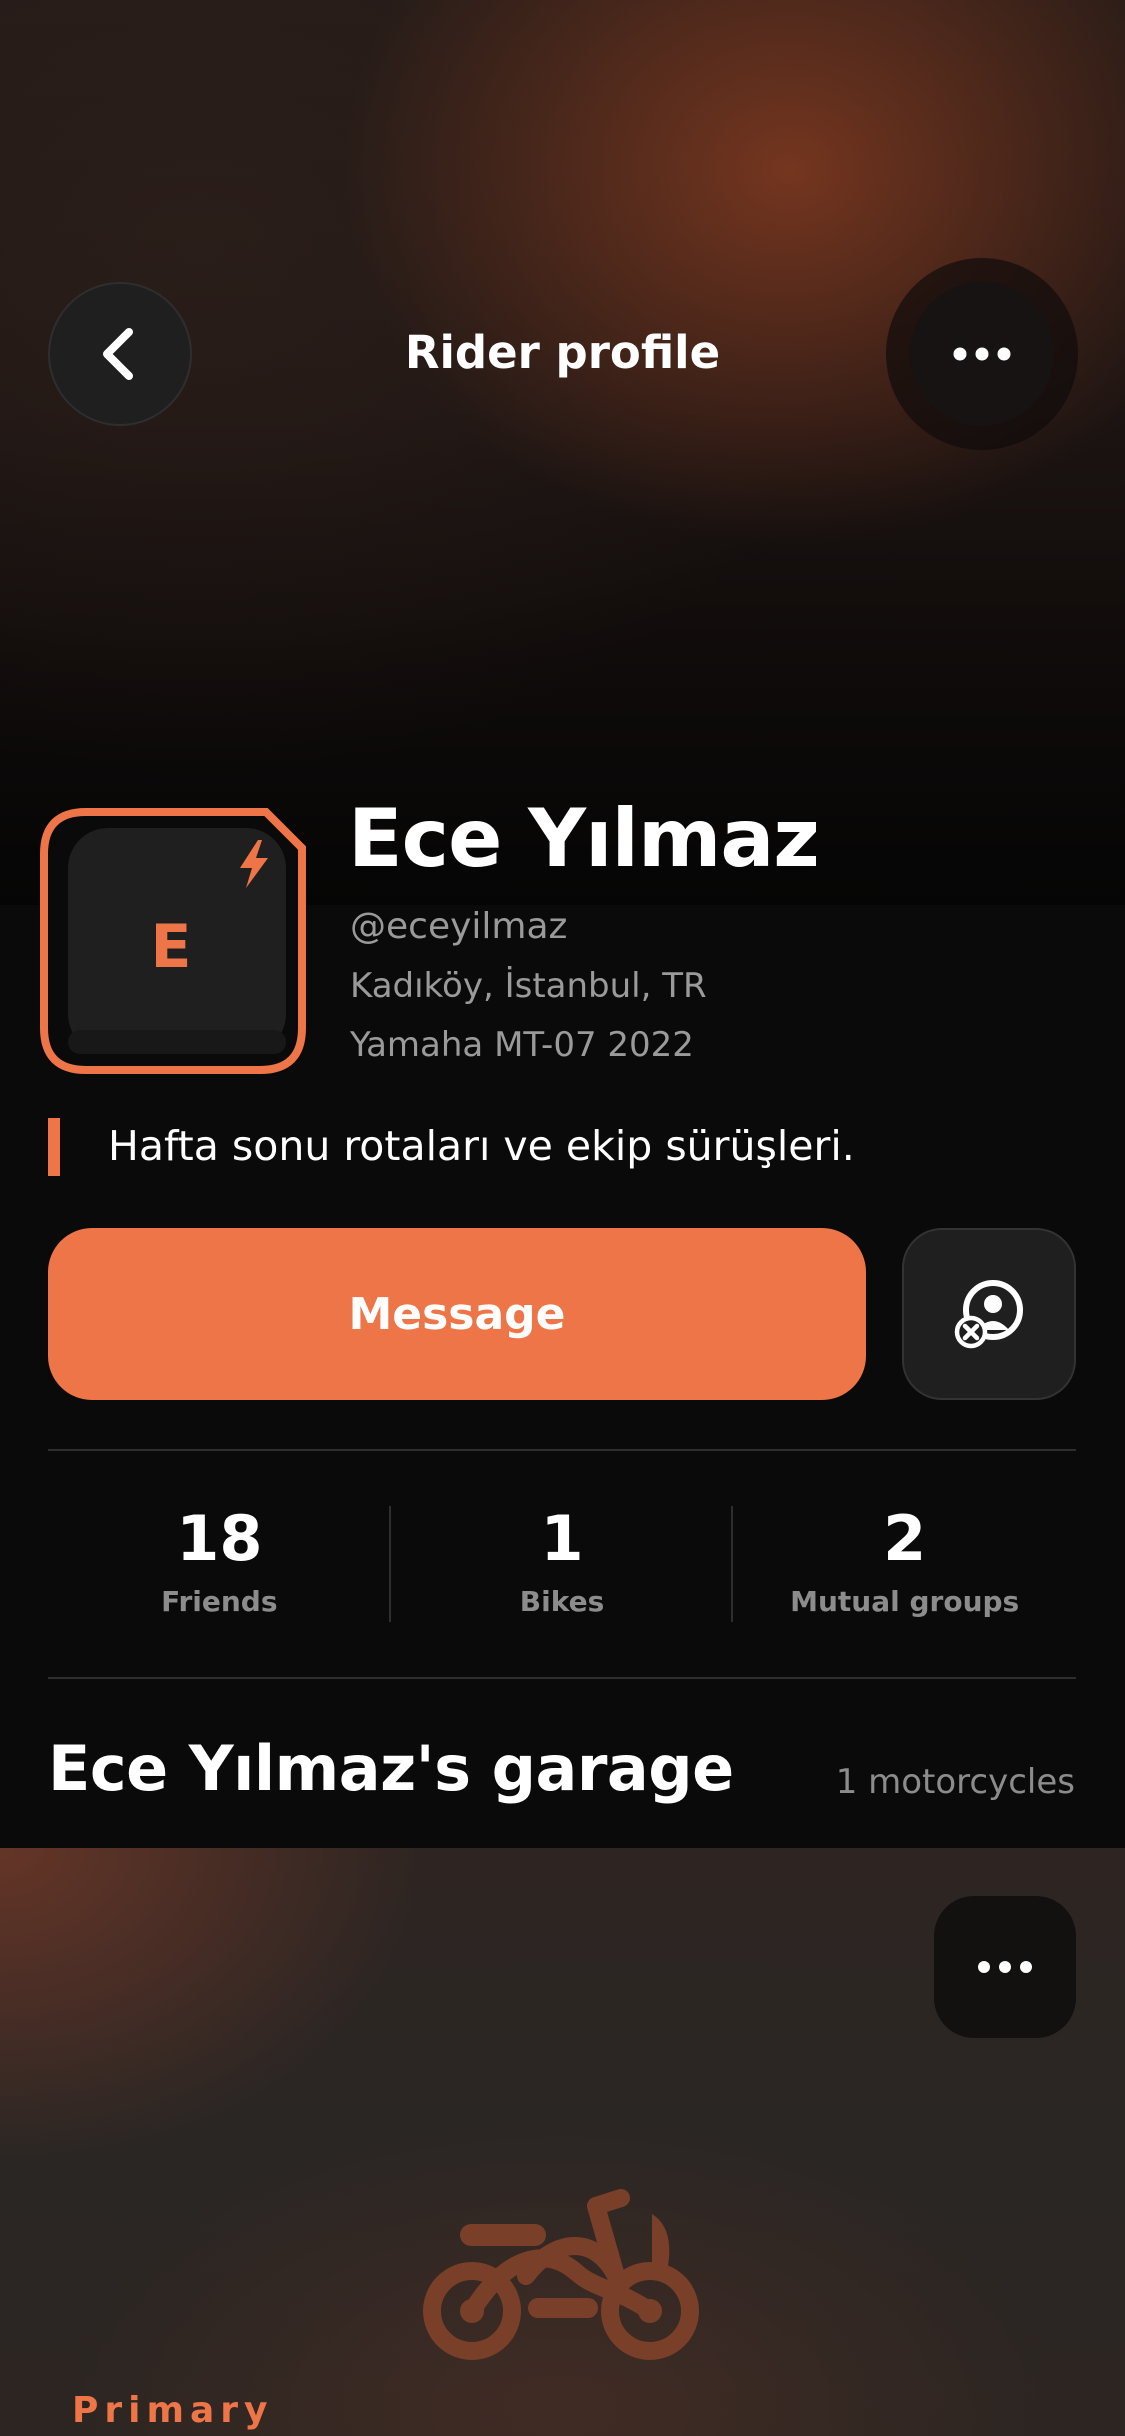 The height and width of the screenshot is (2436, 1125). I want to click on profile-bike: Yamaha MT-07 2022, so click(522, 1045).